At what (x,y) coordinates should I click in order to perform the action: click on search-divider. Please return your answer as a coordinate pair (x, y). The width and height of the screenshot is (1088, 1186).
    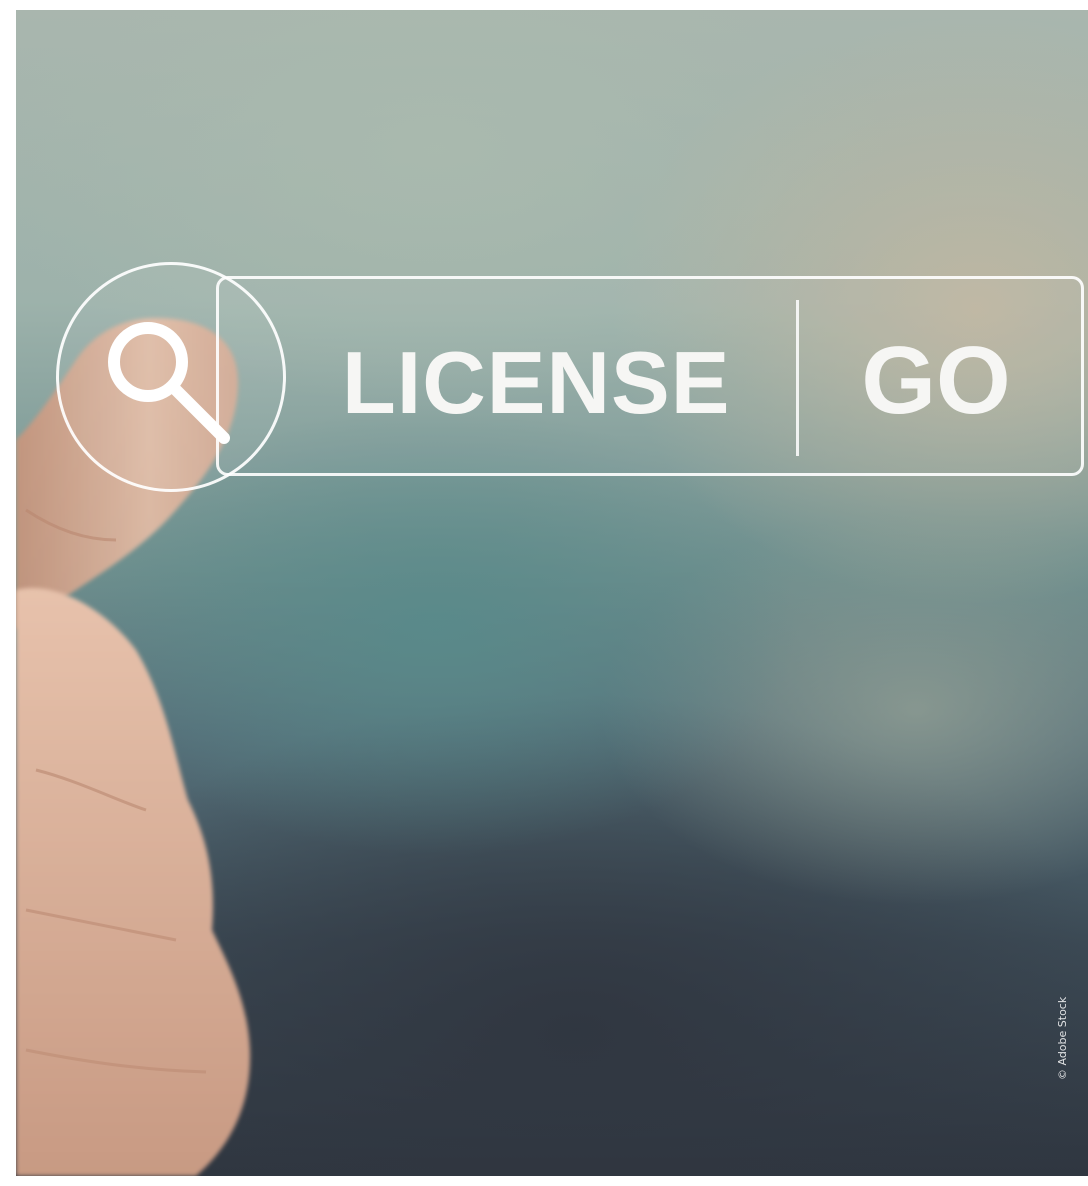
    Looking at the image, I should click on (797, 378).